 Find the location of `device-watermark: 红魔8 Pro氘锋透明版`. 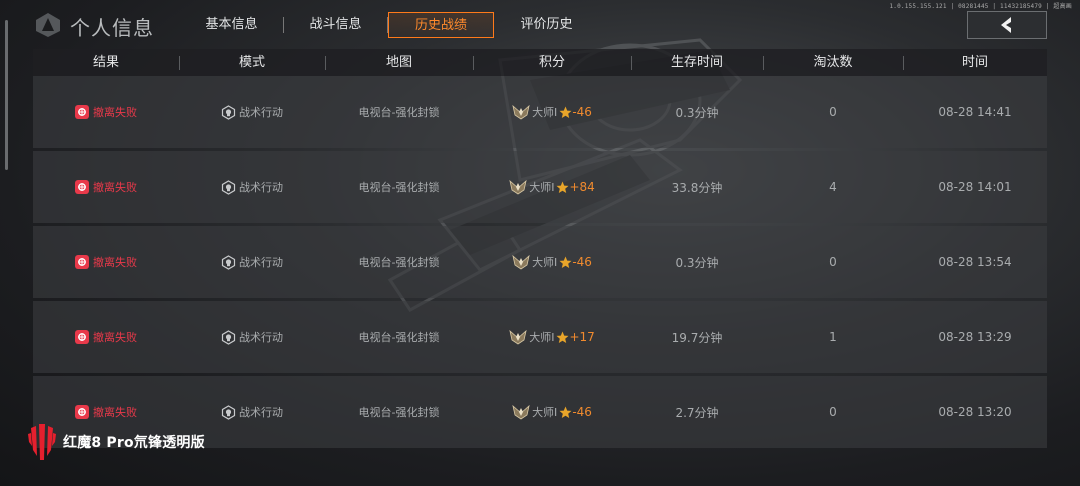

device-watermark: 红魔8 Pro氘锋透明版 is located at coordinates (116, 442).